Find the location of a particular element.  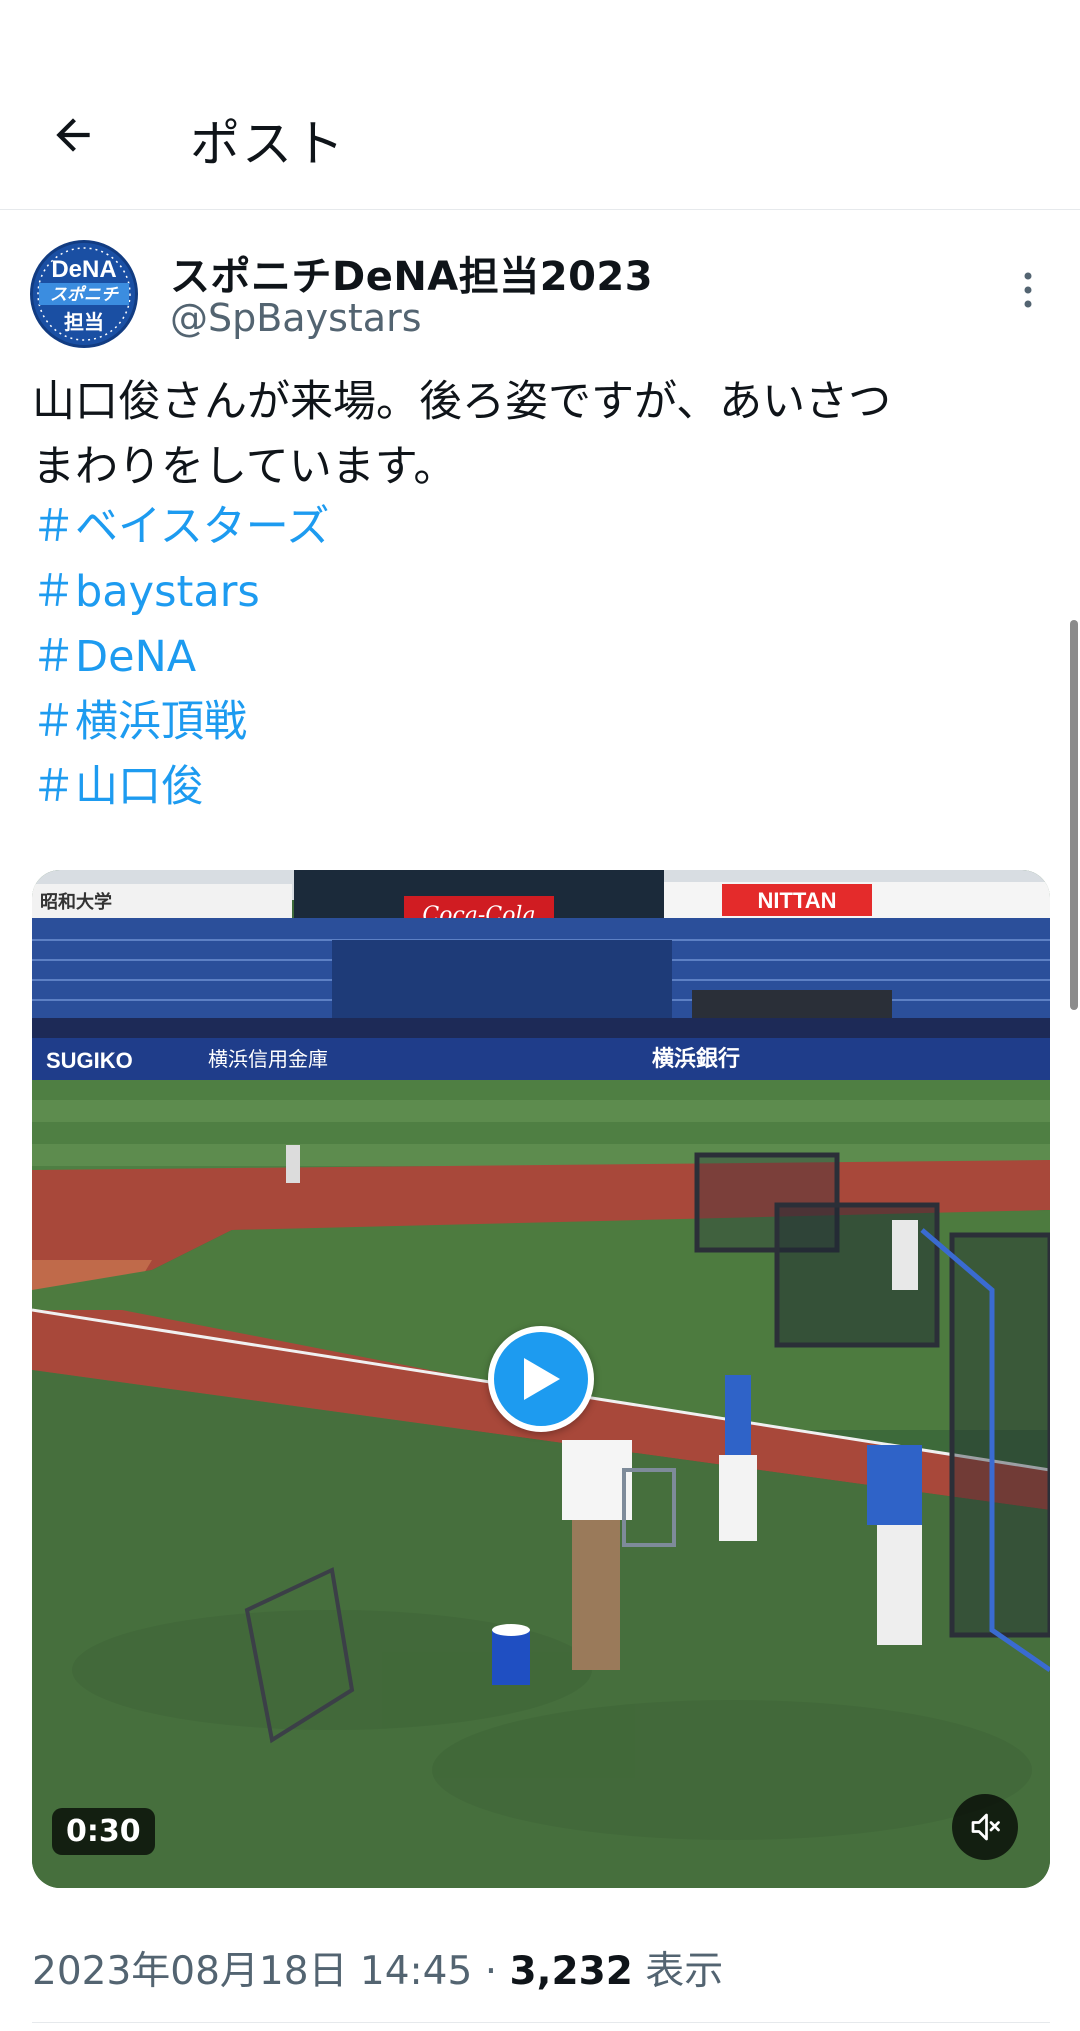

back-button is located at coordinates (73, 135).